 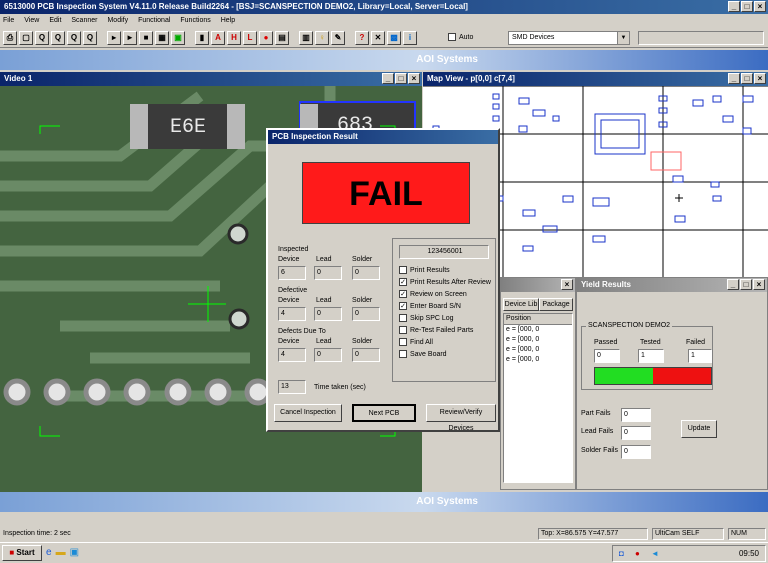 I want to click on info-icon: i, so click(x=410, y=38).